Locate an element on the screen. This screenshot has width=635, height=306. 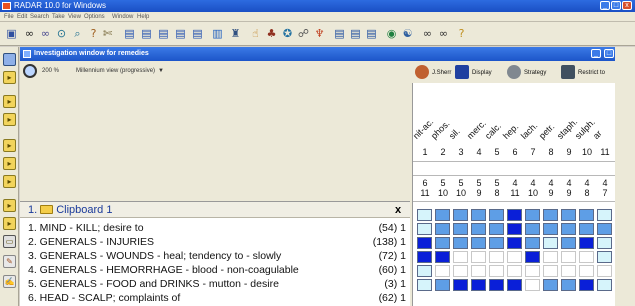
menu-file: File is located at coordinates (9, 17).